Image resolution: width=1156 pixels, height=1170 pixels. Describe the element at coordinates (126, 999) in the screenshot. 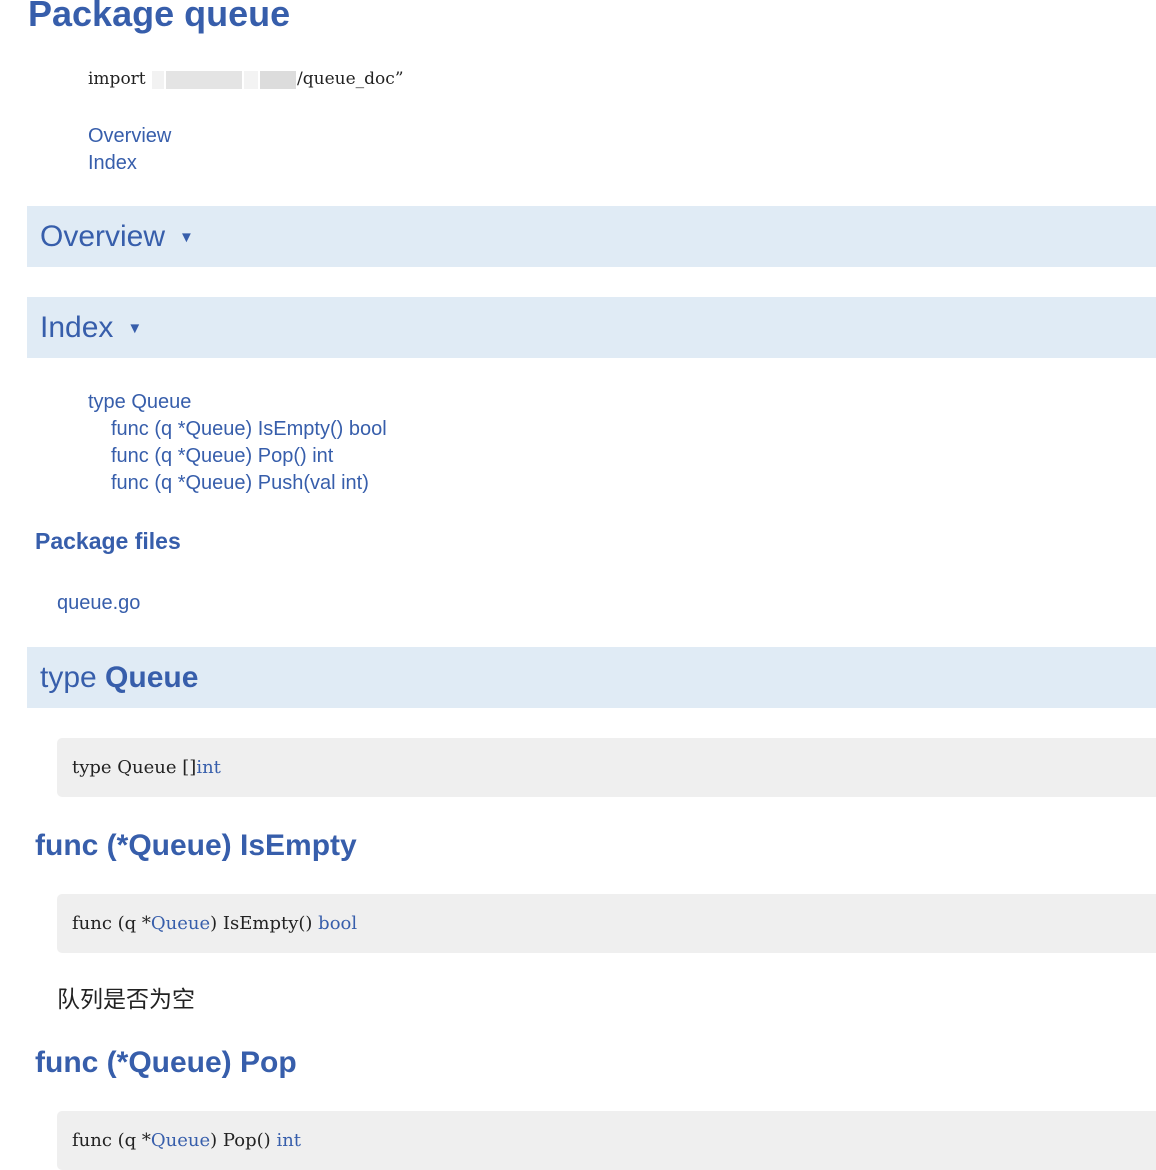

I see `isempty-description: 队列是否为空` at that location.